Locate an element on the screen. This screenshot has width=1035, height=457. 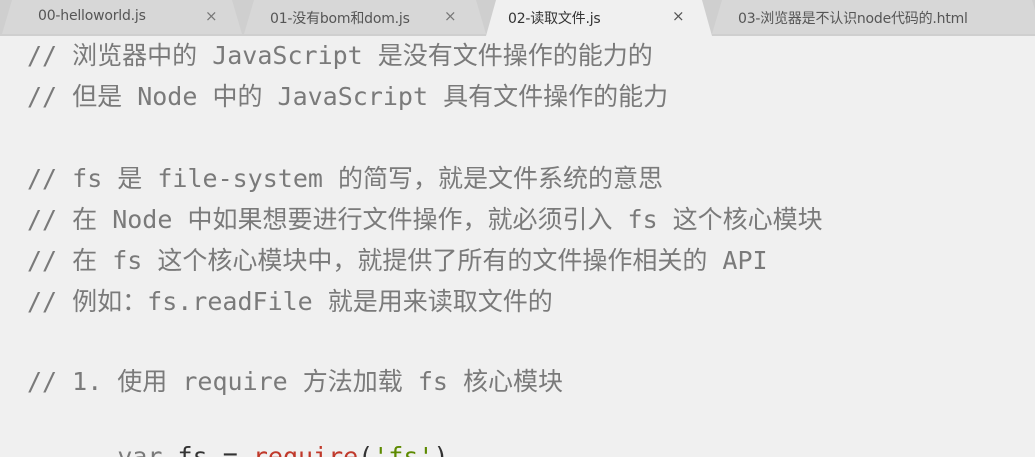
close-paren: ) is located at coordinates (441, 449).